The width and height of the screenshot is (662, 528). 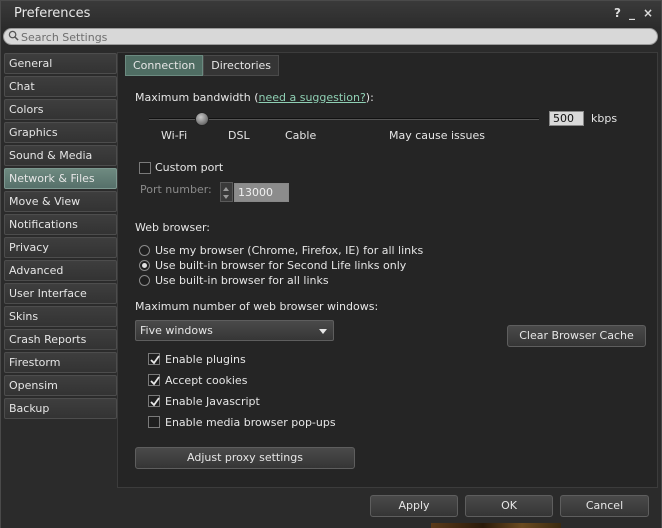 I want to click on sidebar-item-backup: Backup, so click(x=60, y=408).